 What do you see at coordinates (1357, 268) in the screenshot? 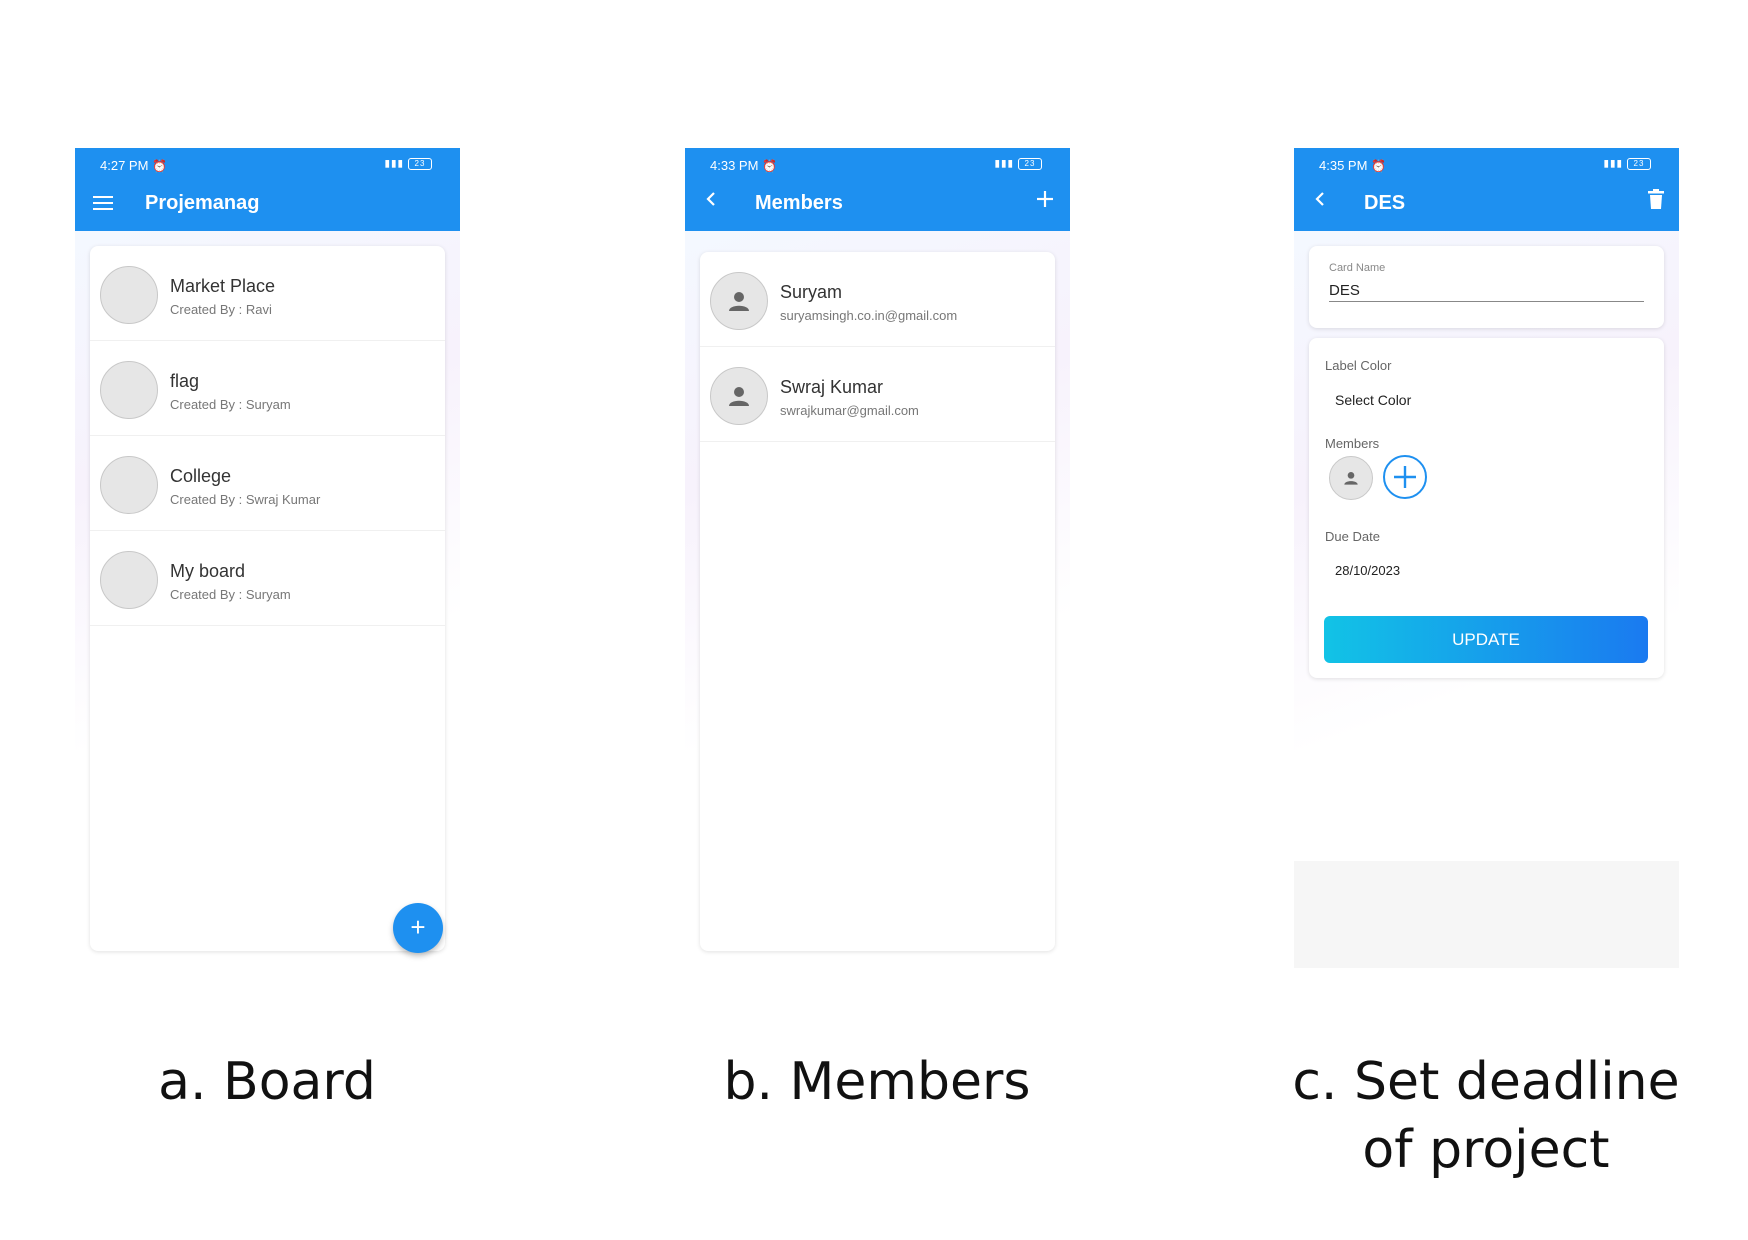
I see `card-name-label: Card Name` at bounding box center [1357, 268].